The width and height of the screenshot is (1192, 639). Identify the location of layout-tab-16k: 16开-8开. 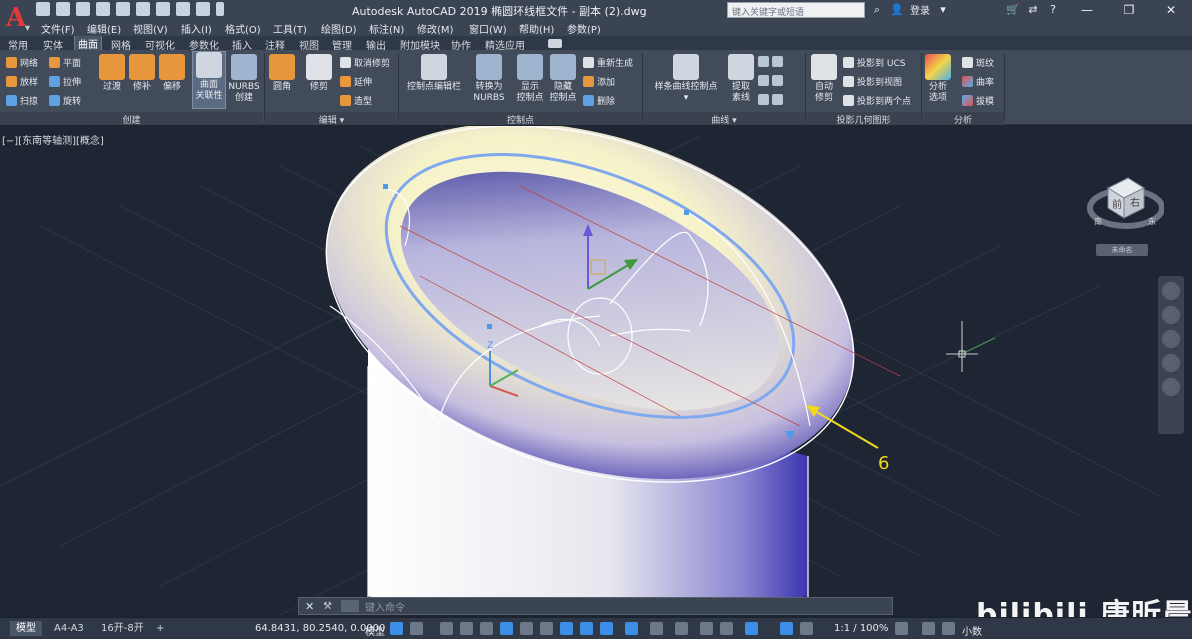
(122, 628).